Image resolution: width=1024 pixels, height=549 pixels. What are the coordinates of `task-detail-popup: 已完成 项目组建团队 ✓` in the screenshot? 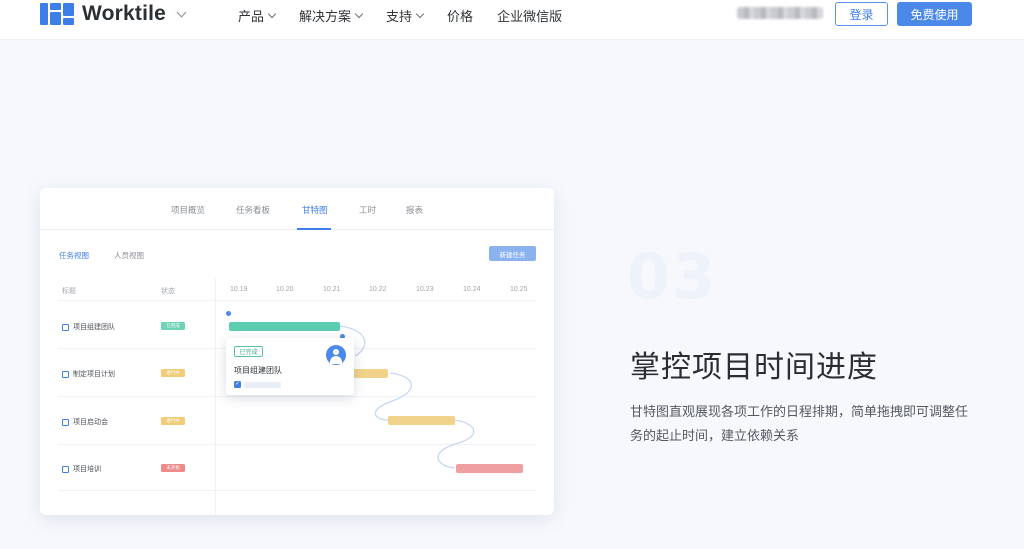 It's located at (290, 366).